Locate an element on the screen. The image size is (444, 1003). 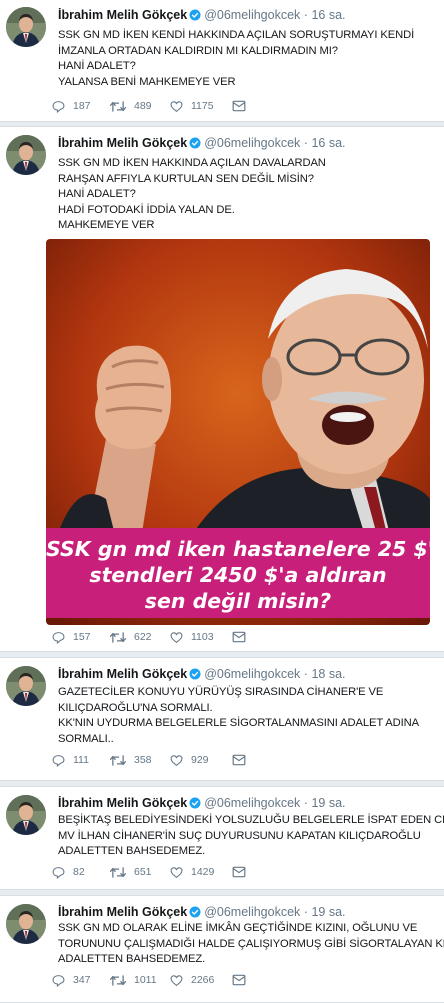
retweet-count: 1011 is located at coordinates (145, 980).